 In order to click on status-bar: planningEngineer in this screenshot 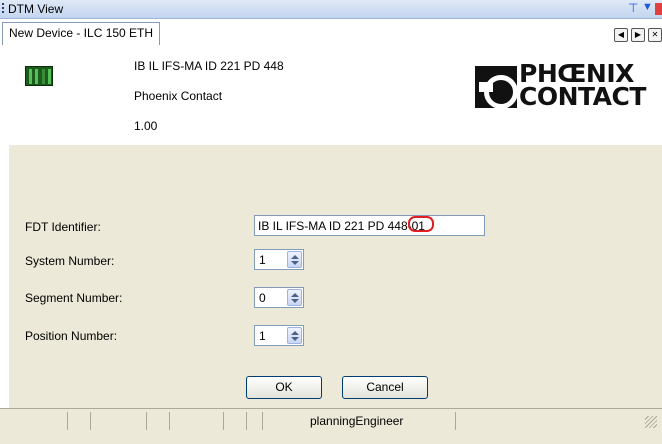, I will do `click(331, 426)`.